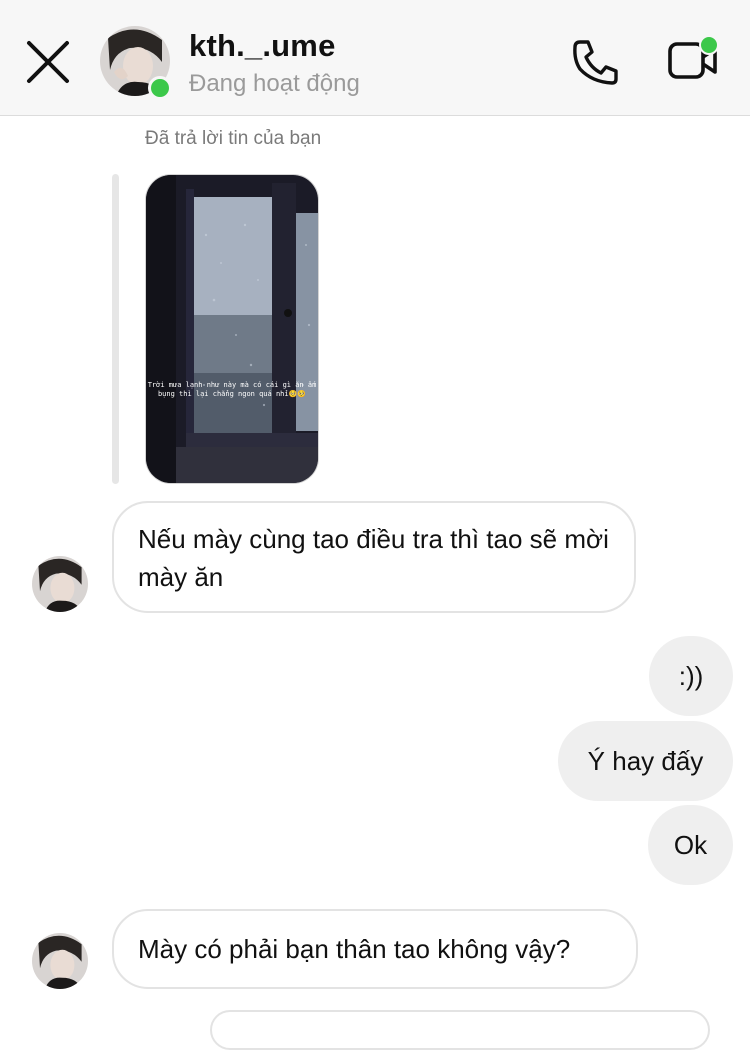 This screenshot has height=1050, width=750. What do you see at coordinates (115, 329) in the screenshot?
I see `reply-bar` at bounding box center [115, 329].